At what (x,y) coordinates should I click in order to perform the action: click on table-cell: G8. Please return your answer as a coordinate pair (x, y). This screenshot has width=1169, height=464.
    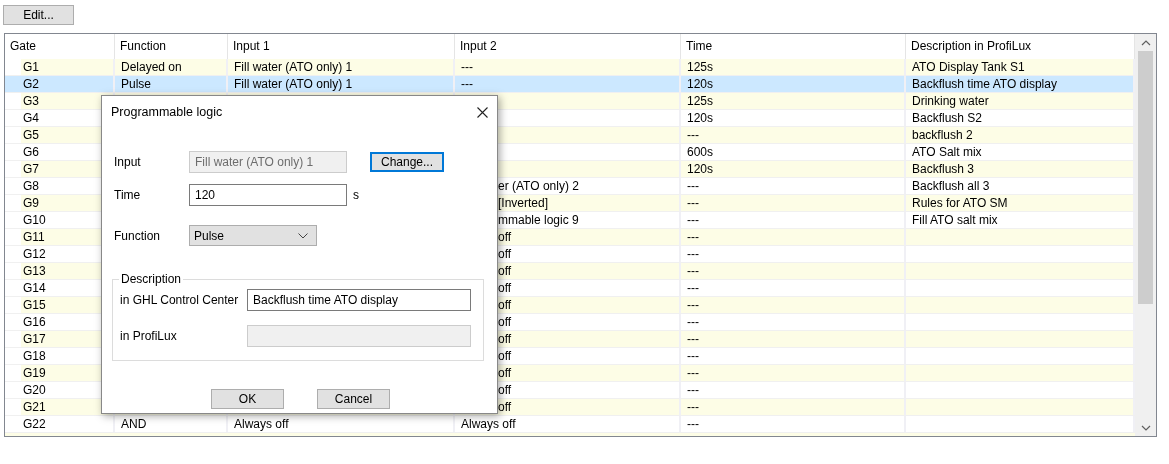
    Looking at the image, I should click on (31, 186).